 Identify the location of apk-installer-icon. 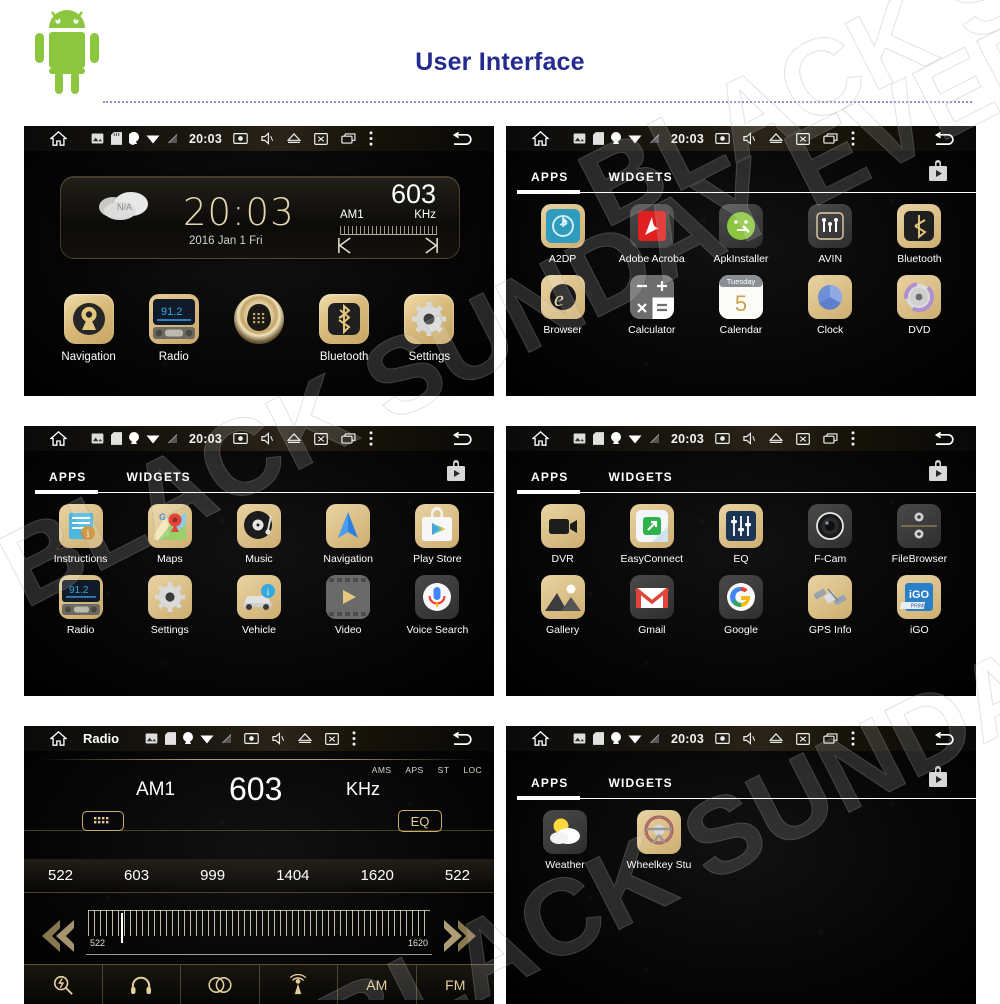
(740, 226).